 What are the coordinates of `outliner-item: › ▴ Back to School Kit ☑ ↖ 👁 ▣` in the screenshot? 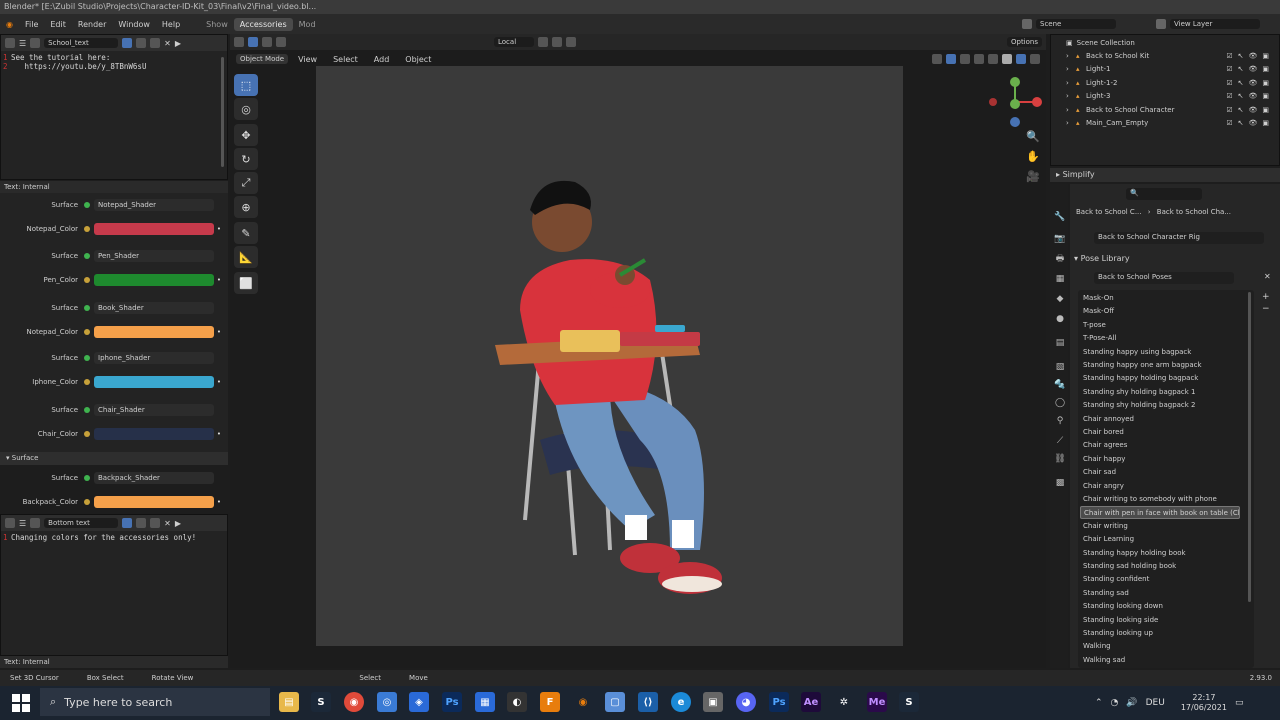 It's located at (1170, 55).